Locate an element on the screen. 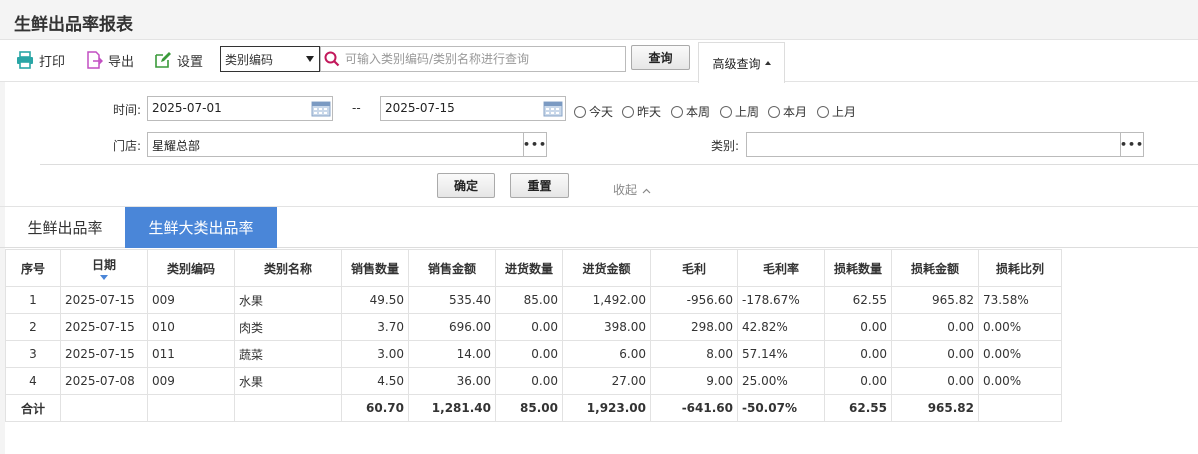 This screenshot has width=1198, height=454. page-title: 生鲜出品率报表 is located at coordinates (73, 25).